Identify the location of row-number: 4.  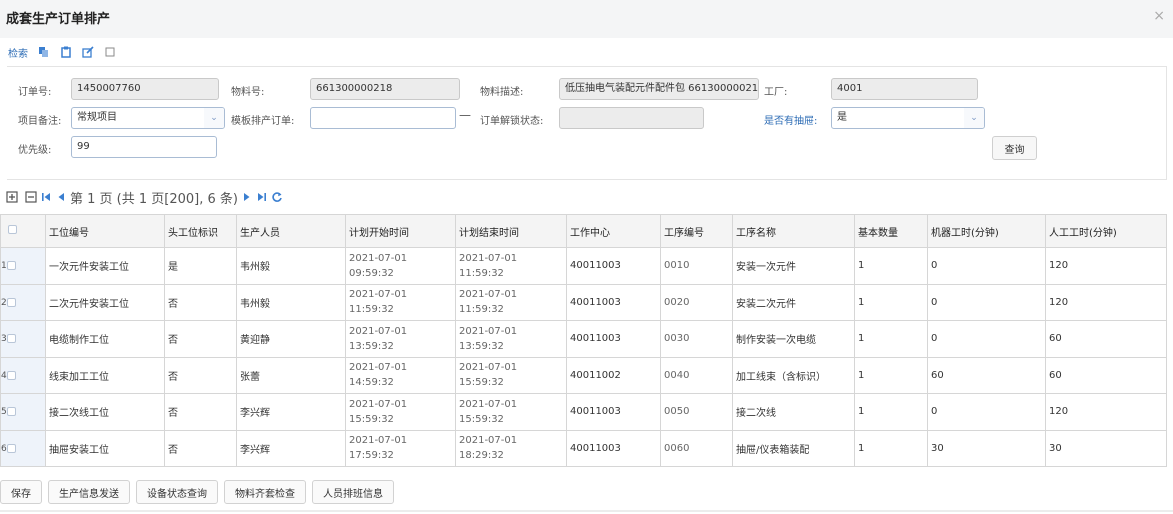
(4, 375).